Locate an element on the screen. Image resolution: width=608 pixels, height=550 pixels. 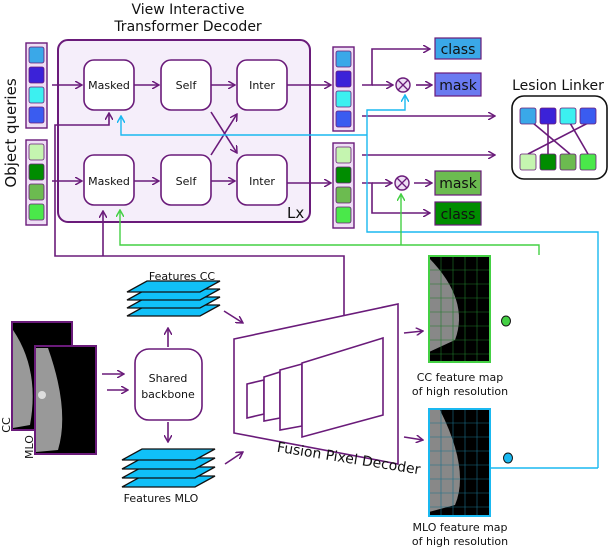
inter-attention-mlo: Inter is located at coordinates (262, 180).